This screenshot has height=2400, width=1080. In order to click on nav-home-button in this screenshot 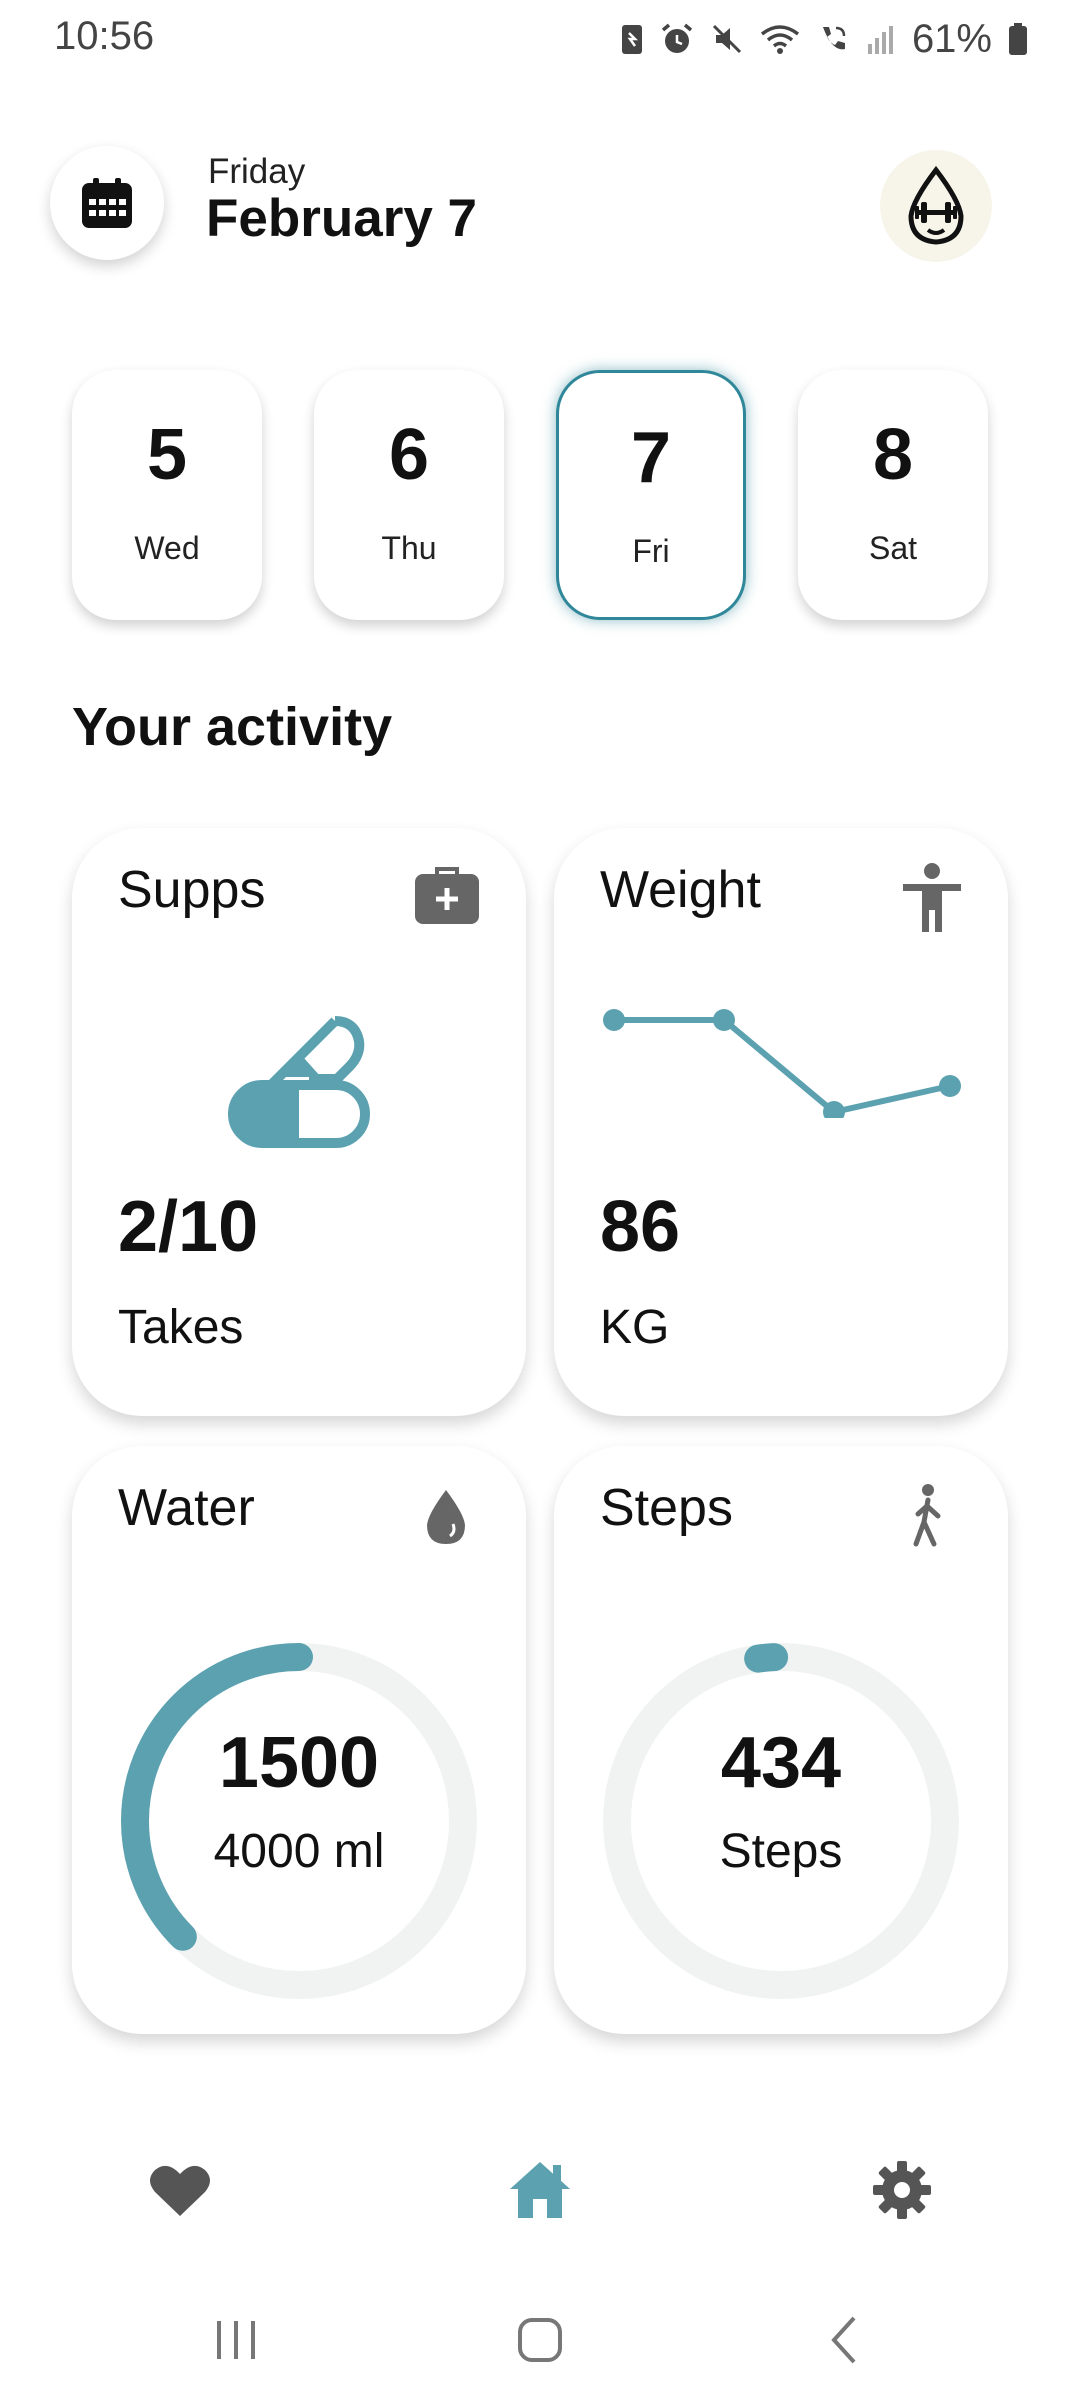, I will do `click(540, 2190)`.